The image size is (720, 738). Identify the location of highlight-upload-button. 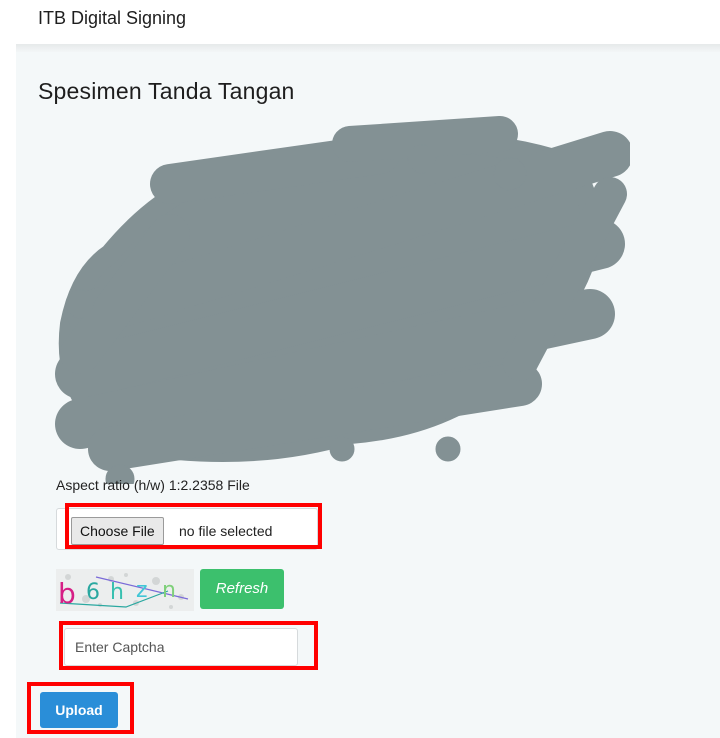
(80, 708).